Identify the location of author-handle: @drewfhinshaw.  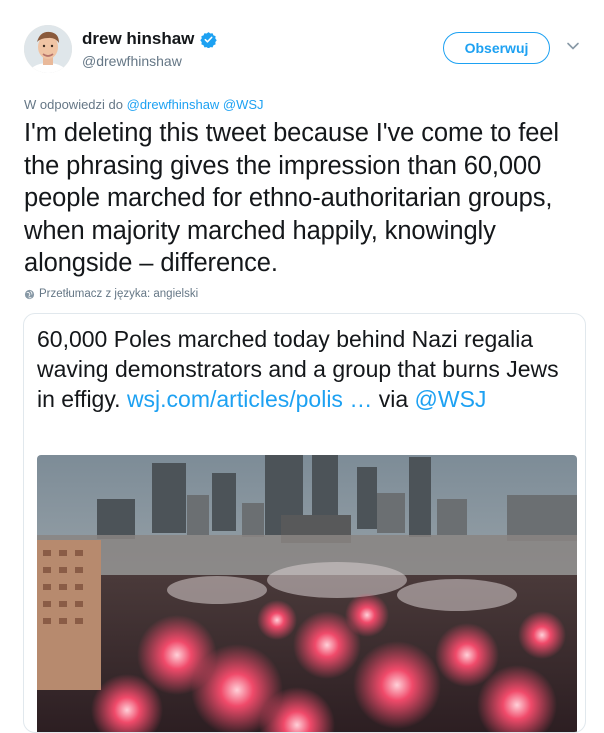
(132, 61).